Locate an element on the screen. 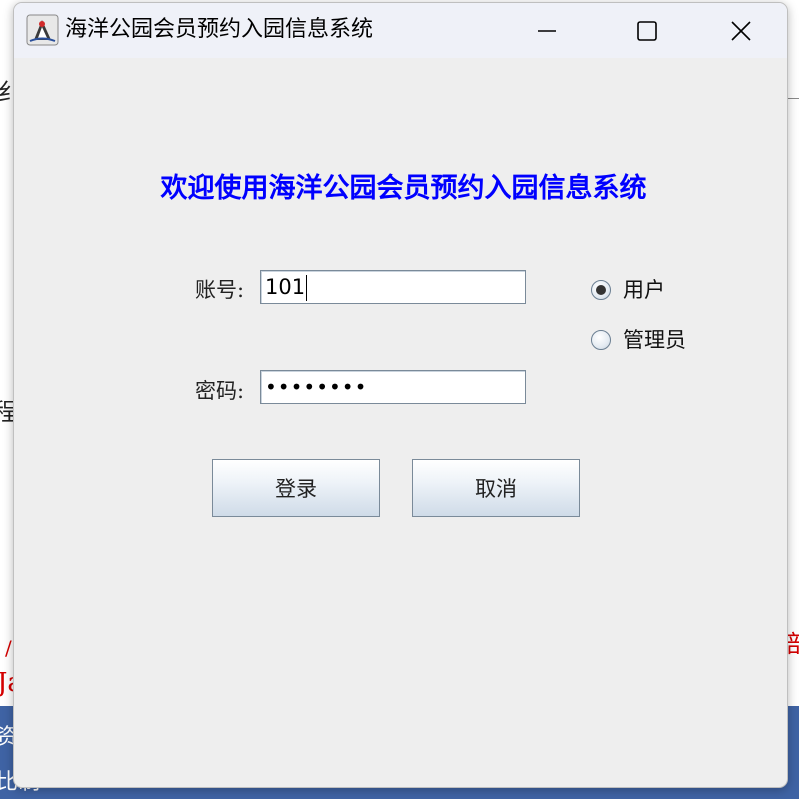 The height and width of the screenshot is (799, 799). account-label: 账号: is located at coordinates (220, 290).